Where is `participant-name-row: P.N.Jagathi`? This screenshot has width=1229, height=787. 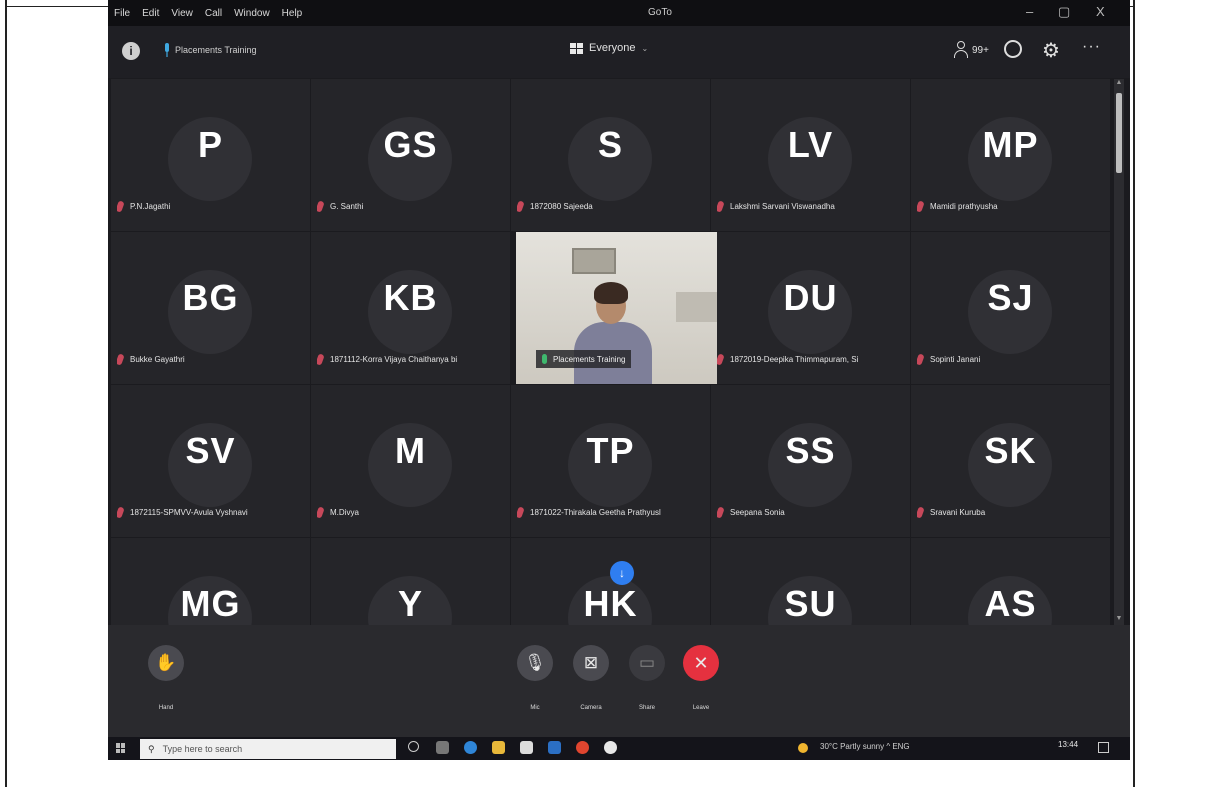 participant-name-row: P.N.Jagathi is located at coordinates (212, 206).